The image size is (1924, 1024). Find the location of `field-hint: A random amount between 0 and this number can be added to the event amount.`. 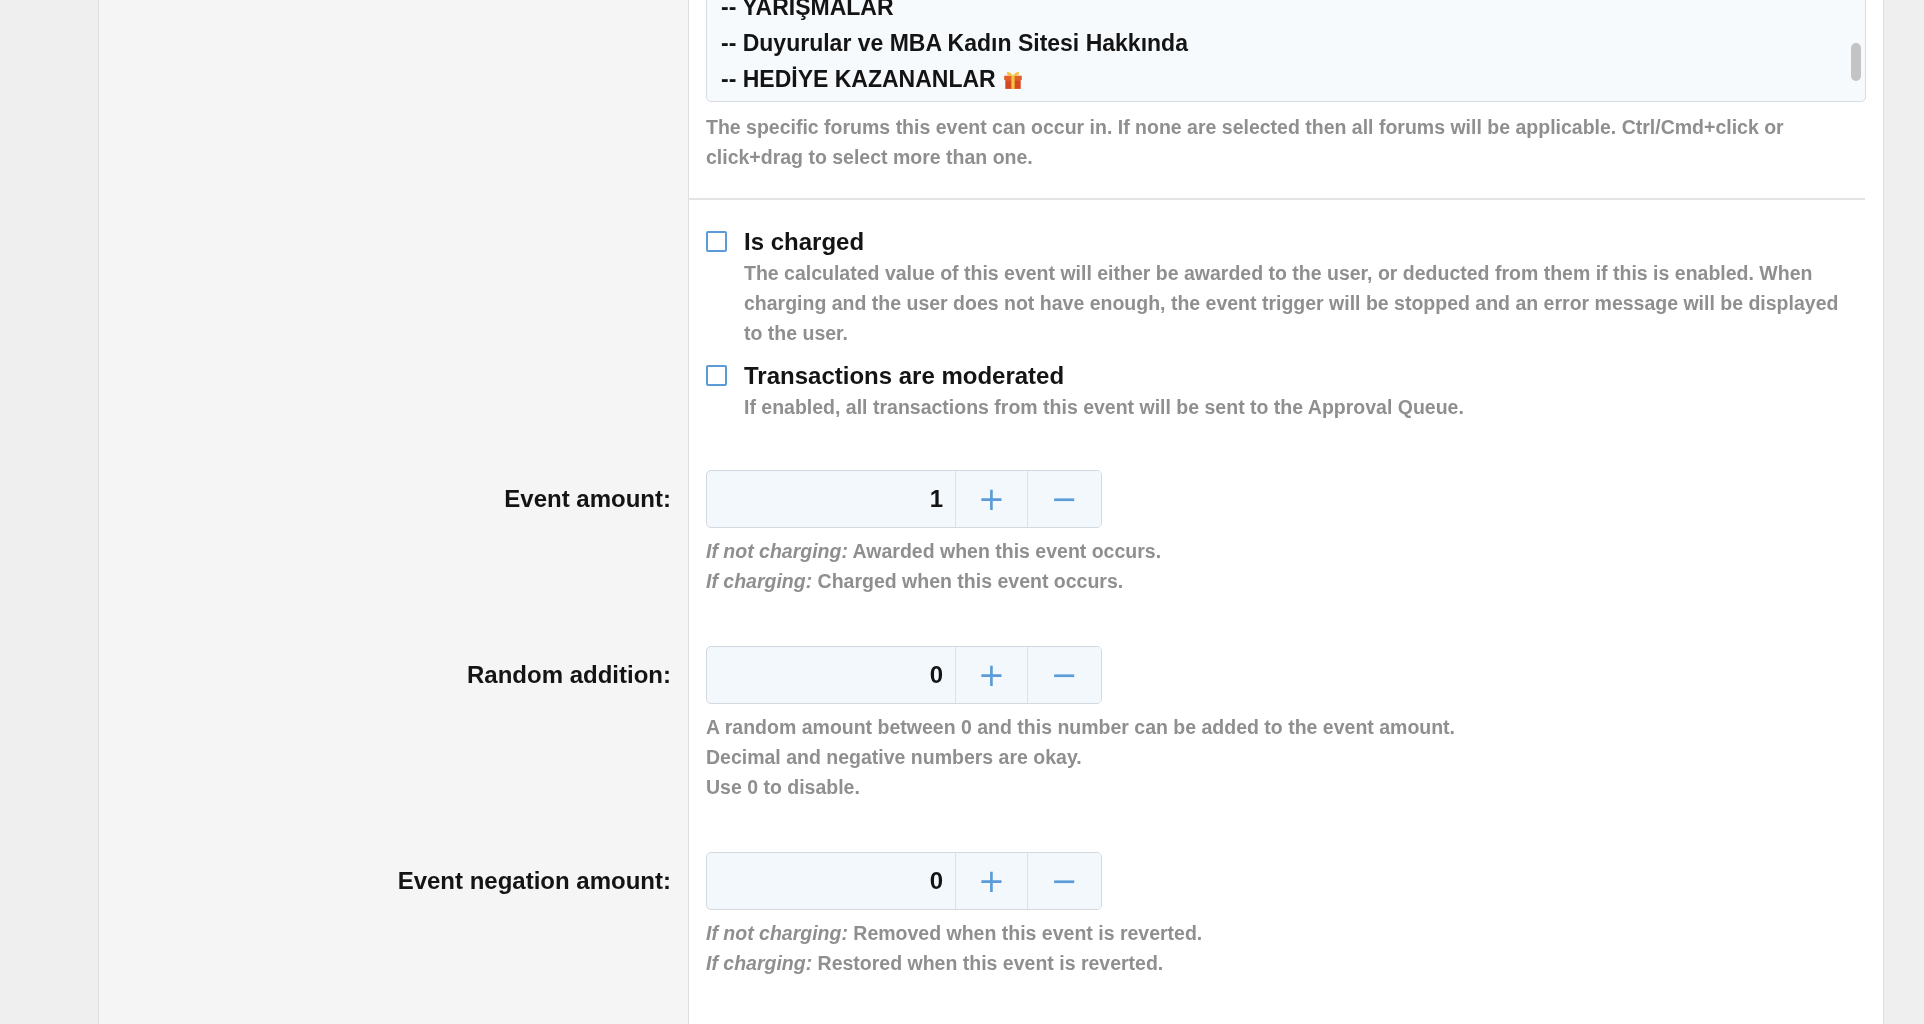

field-hint: A random amount between 0 and this number can be added to the event amount. is located at coordinates (1081, 727).